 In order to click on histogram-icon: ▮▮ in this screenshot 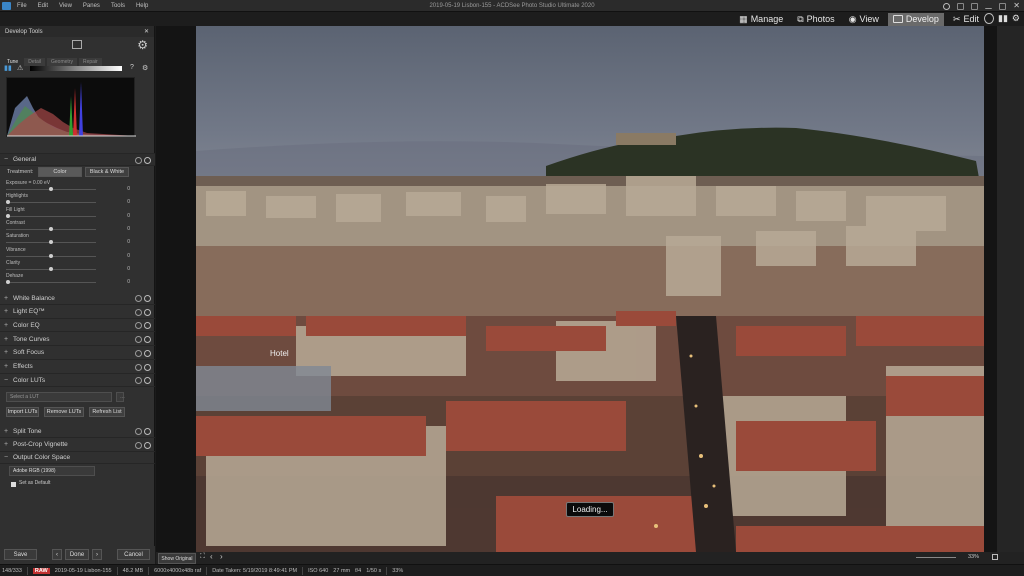, I will do `click(8, 68)`.